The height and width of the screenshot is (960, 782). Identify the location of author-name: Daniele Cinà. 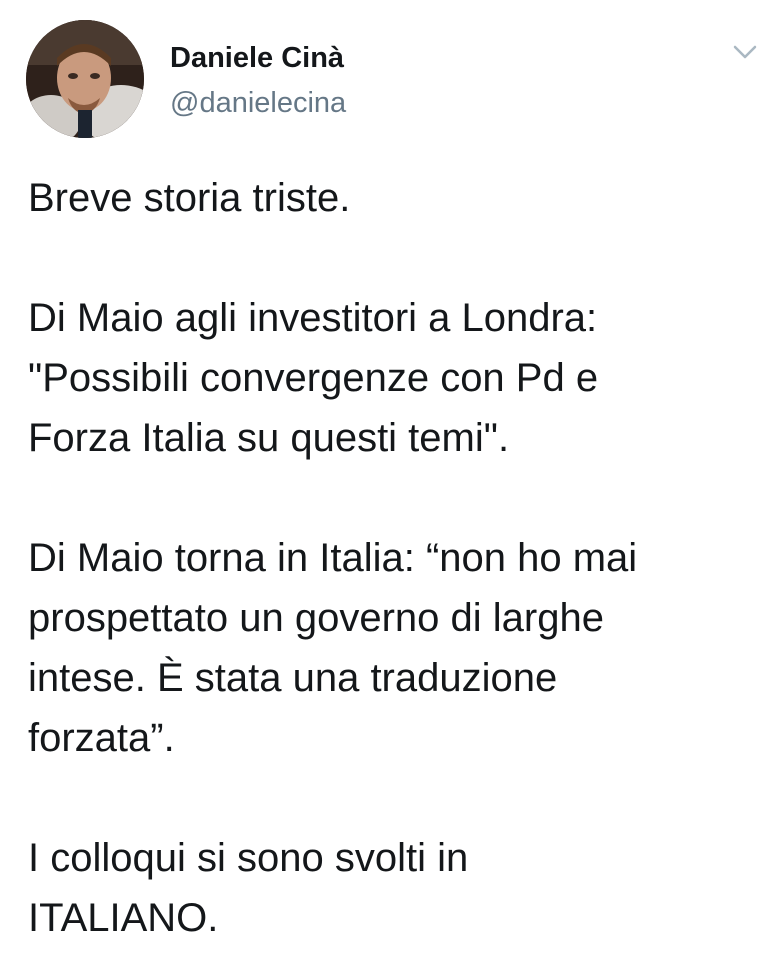
(257, 58).